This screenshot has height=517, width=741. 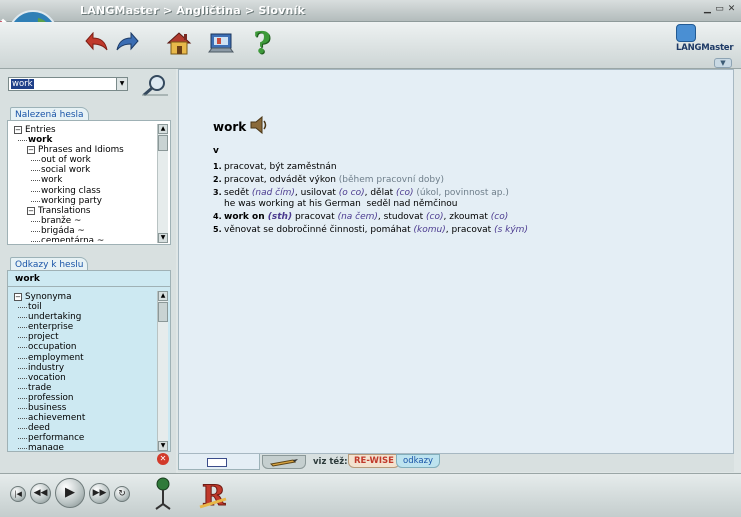 I want to click on divider, so click(x=89, y=286).